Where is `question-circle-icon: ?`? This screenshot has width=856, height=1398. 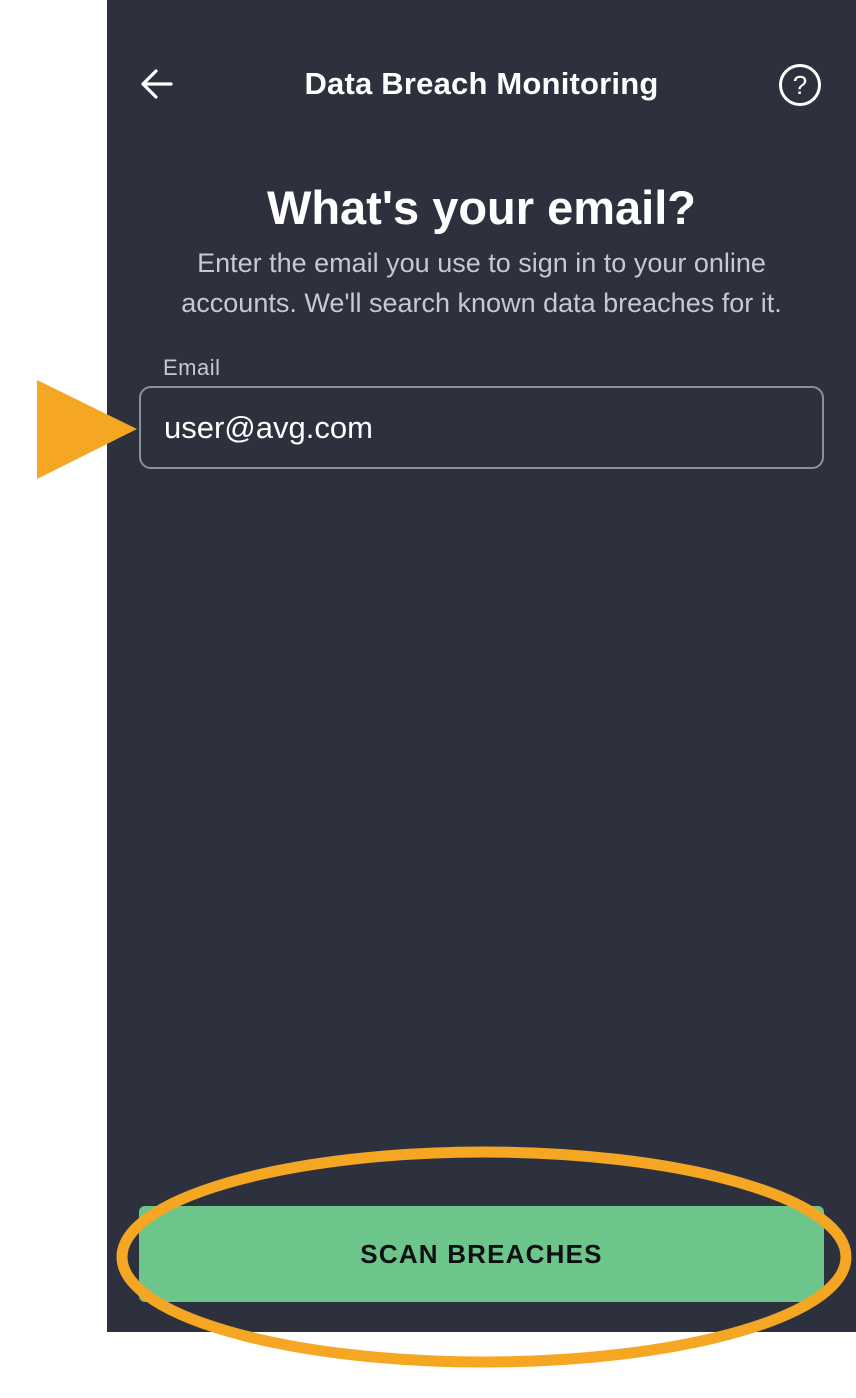 question-circle-icon: ? is located at coordinates (800, 85).